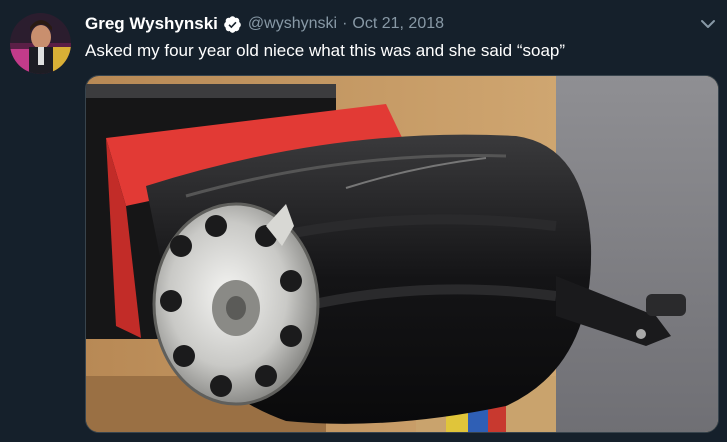 The image size is (727, 442). I want to click on tweet-header: Greg Wyshynski @wyshynski · Oct 21, 2018, so click(386, 24).